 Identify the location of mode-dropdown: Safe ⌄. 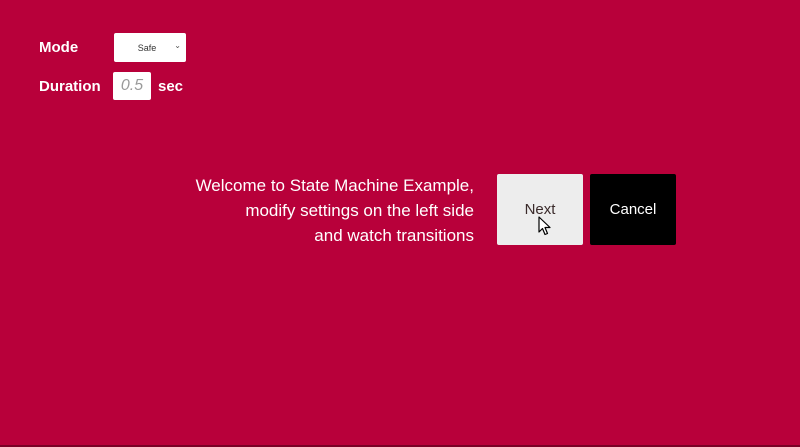
(150, 47).